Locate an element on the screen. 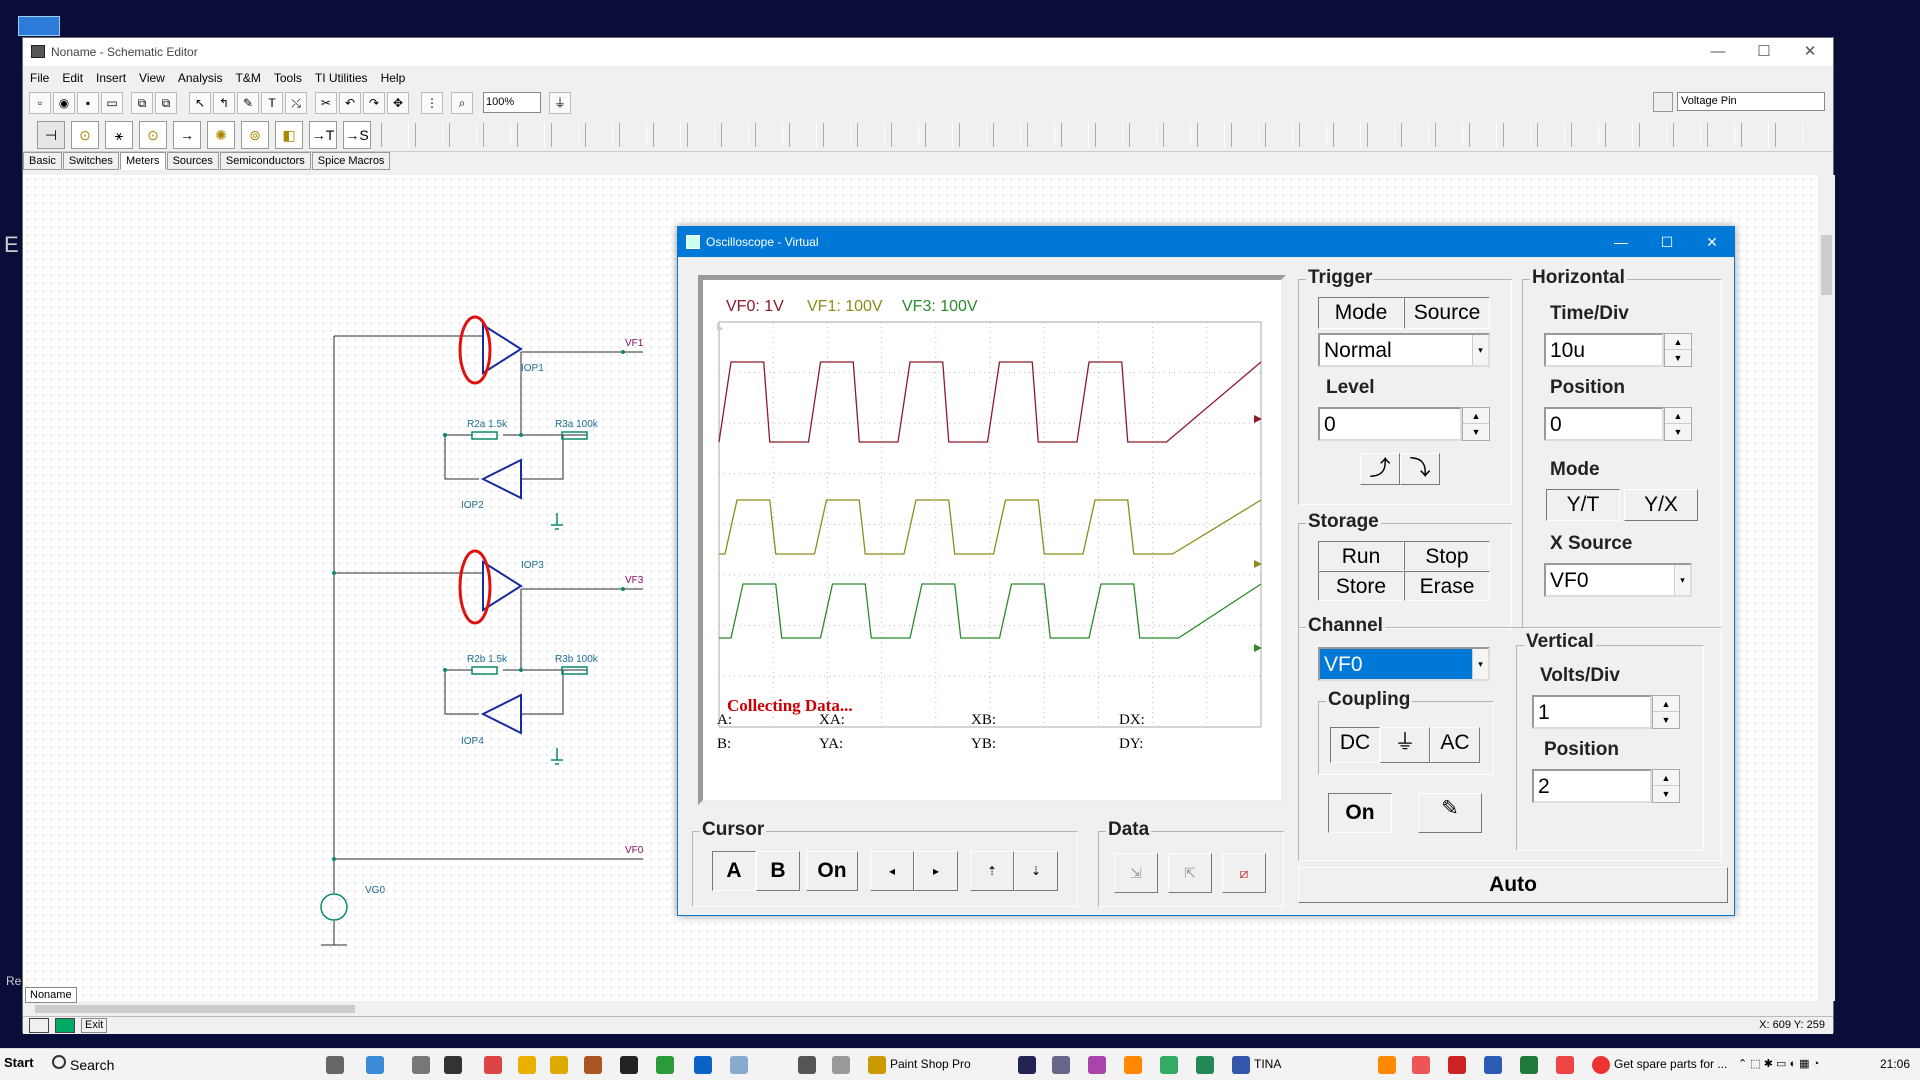 This screenshot has width=1920, height=1080. trigger-source-button: Source is located at coordinates (1447, 313).